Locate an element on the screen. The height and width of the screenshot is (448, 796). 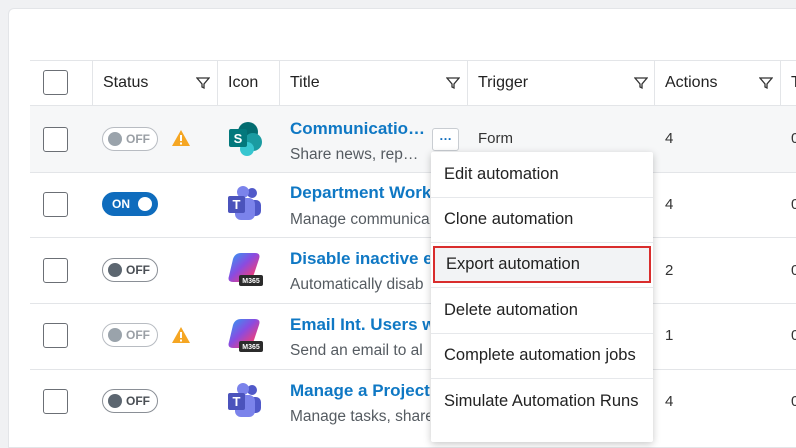
automation-description: Manage tasks, share is located at coordinates (360, 416).